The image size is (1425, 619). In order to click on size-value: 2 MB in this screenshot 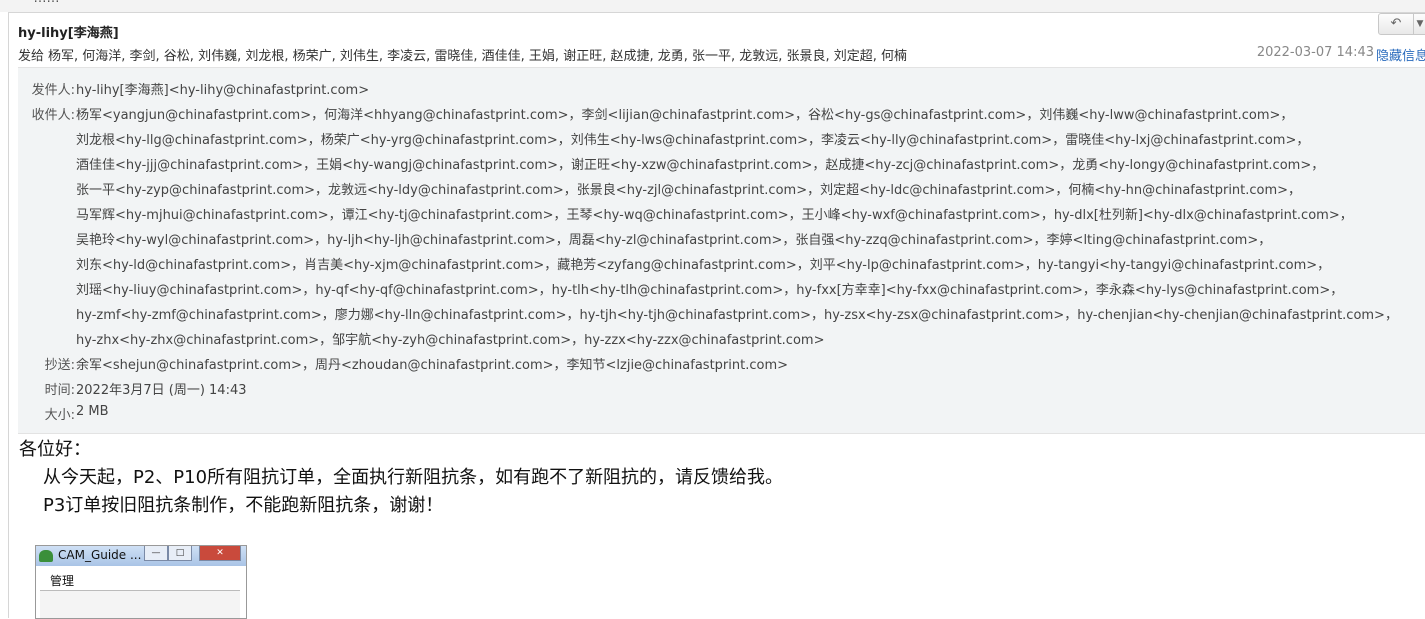, I will do `click(92, 411)`.